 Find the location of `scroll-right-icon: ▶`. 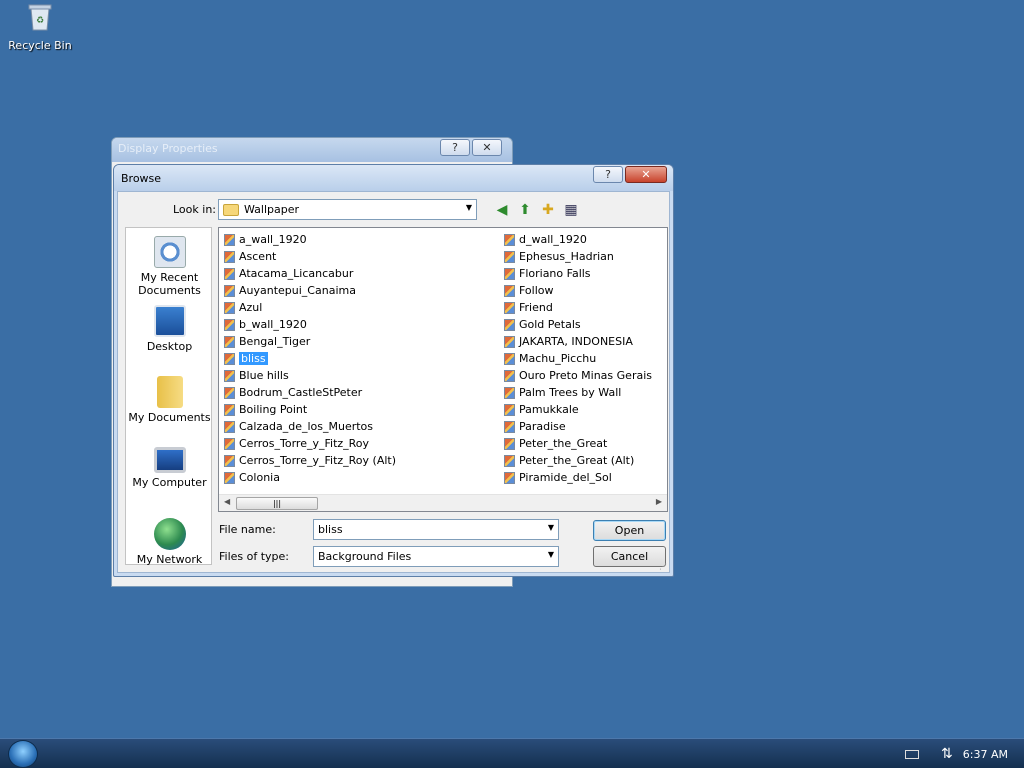

scroll-right-icon: ▶ is located at coordinates (659, 501).